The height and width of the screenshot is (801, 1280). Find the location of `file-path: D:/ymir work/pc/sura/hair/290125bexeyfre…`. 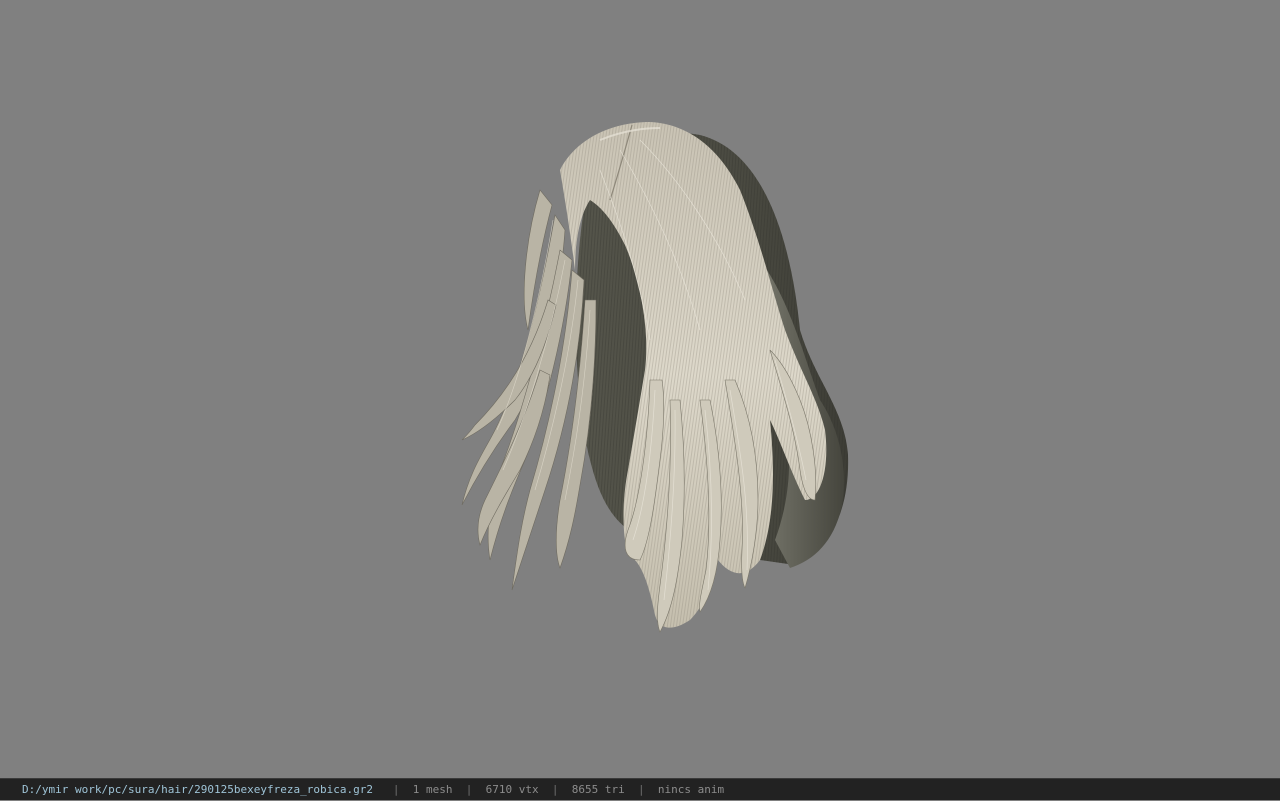

file-path: D:/ymir work/pc/sura/hair/290125bexeyfre… is located at coordinates (197, 789).